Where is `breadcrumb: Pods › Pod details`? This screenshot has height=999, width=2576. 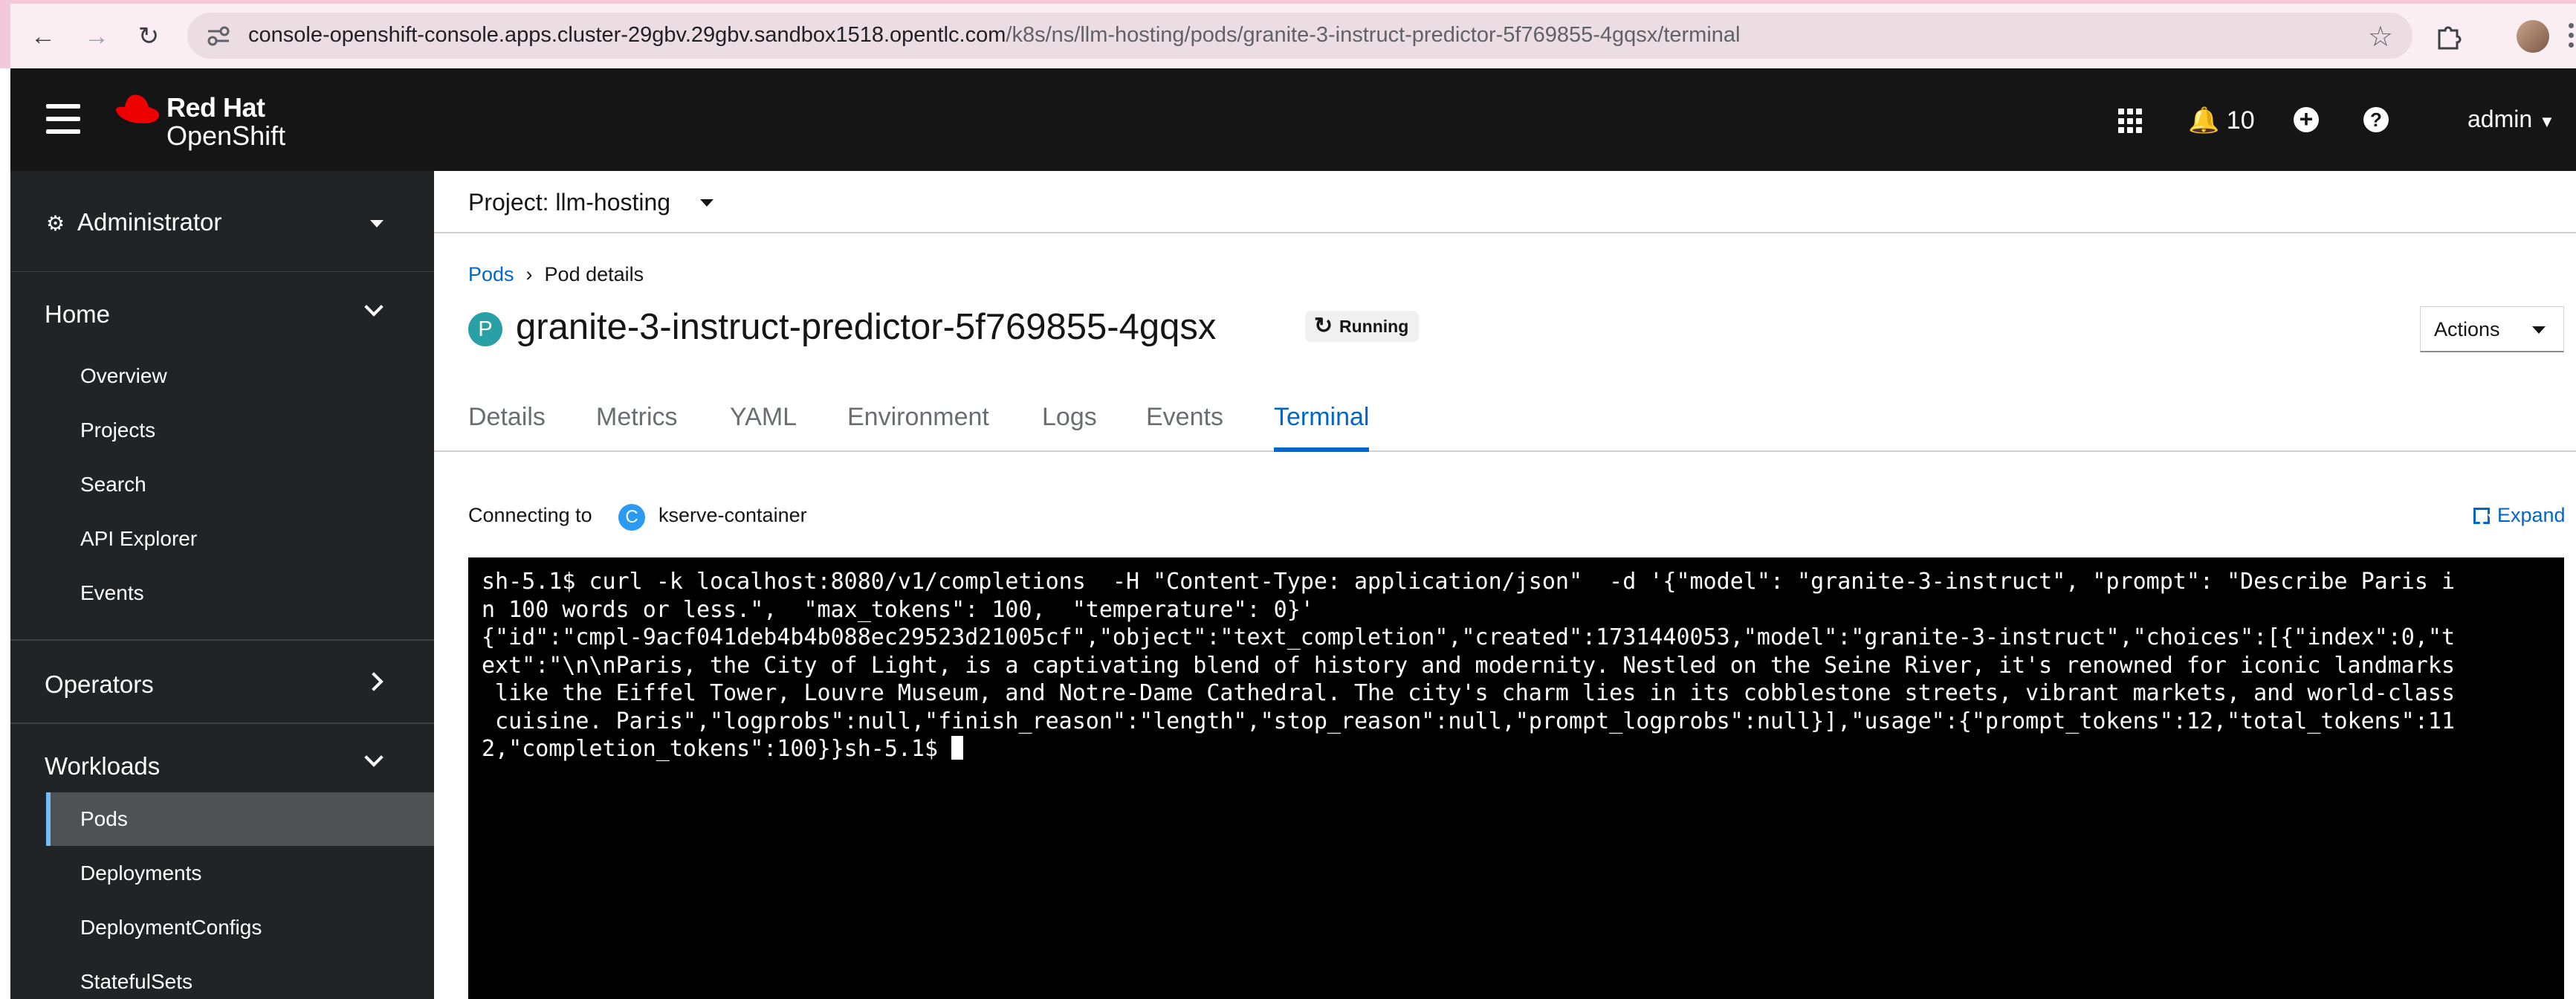 breadcrumb: Pods › Pod details is located at coordinates (556, 274).